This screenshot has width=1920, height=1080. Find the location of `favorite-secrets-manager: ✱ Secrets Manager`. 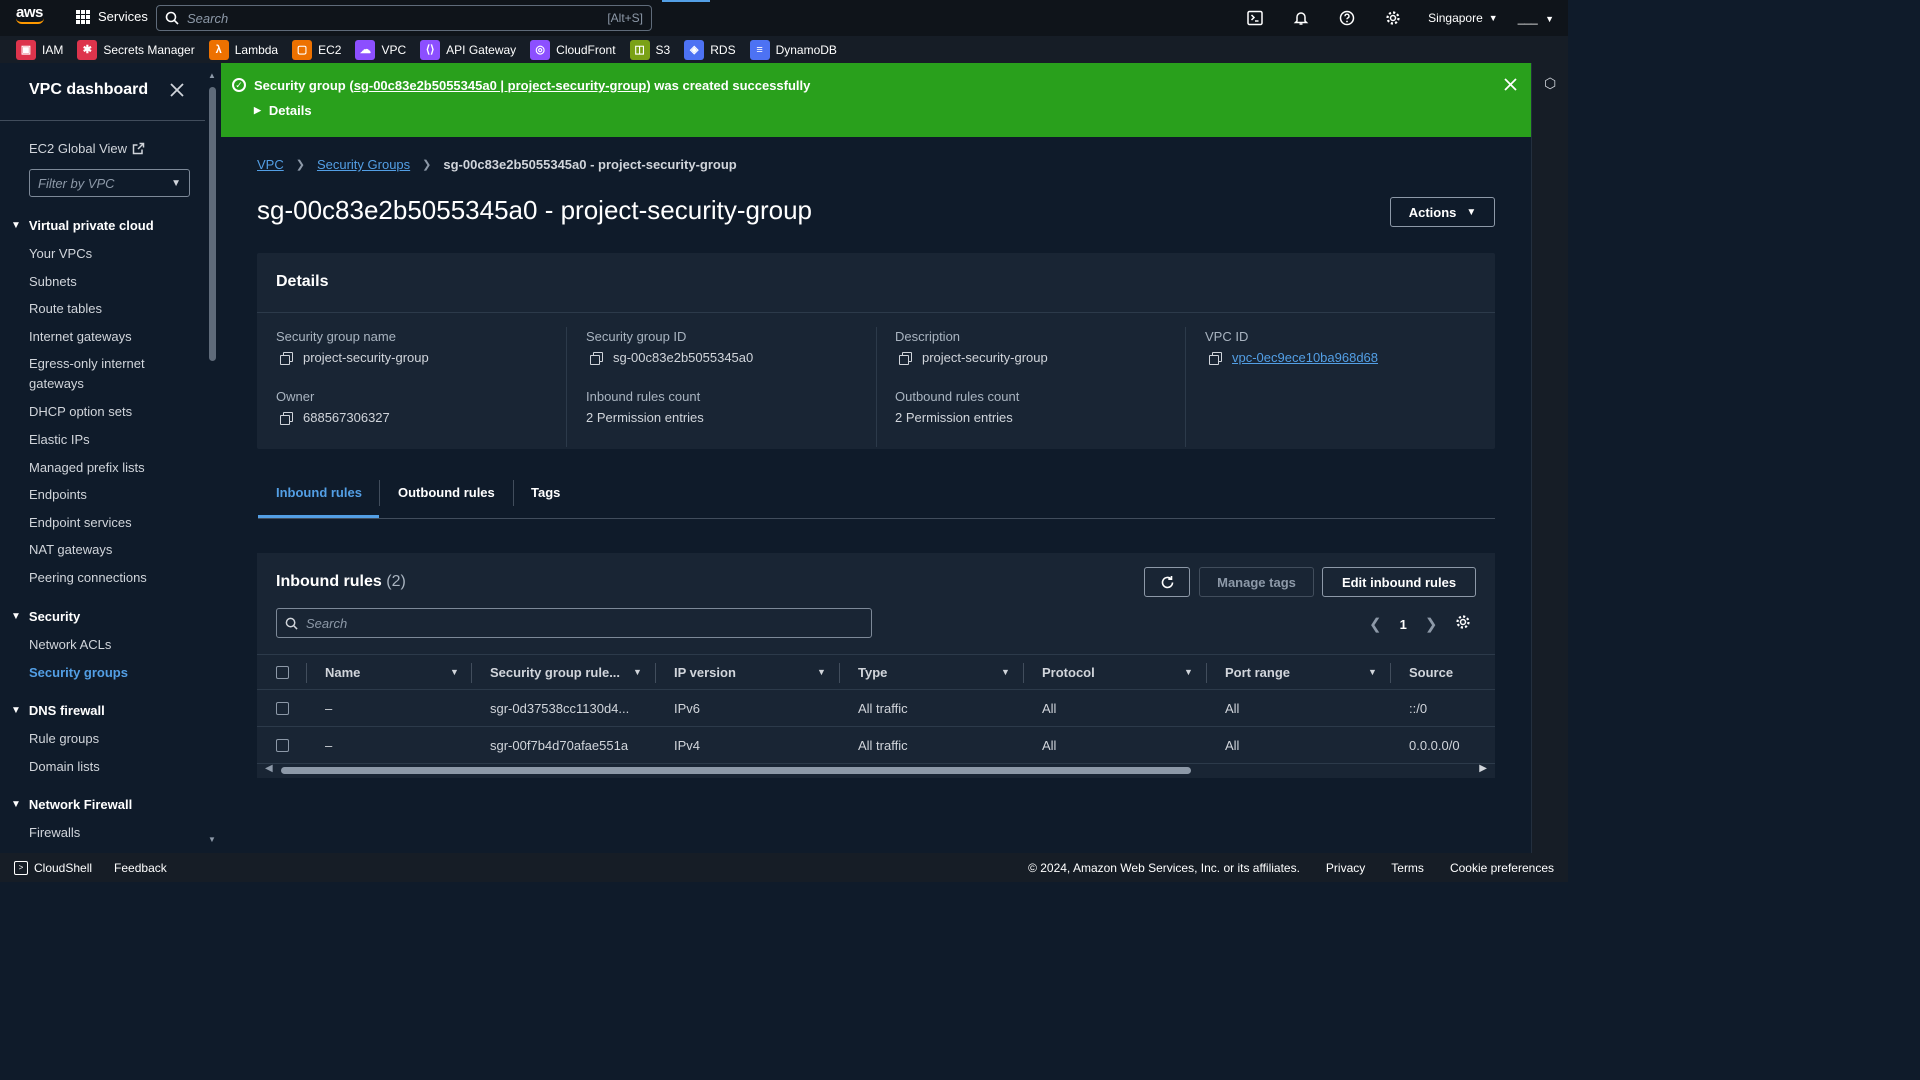

favorite-secrets-manager: ✱ Secrets Manager is located at coordinates (136, 49).